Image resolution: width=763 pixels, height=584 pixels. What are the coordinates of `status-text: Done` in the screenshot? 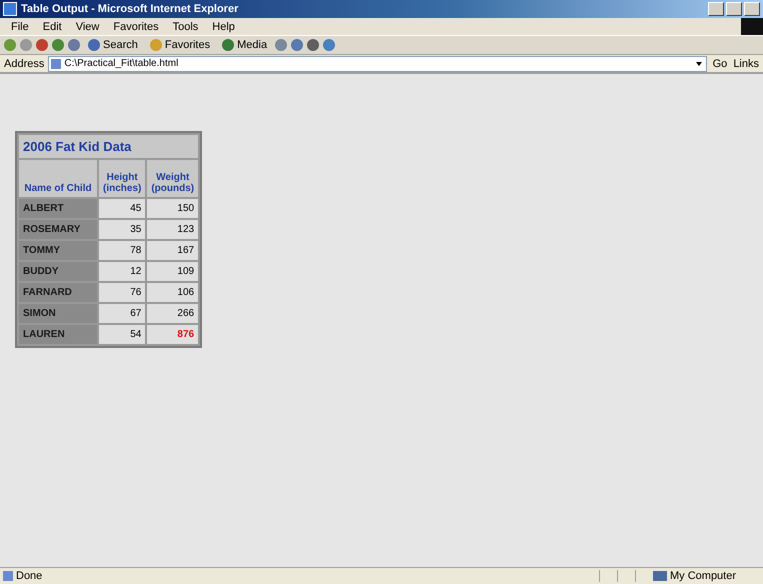 It's located at (29, 576).